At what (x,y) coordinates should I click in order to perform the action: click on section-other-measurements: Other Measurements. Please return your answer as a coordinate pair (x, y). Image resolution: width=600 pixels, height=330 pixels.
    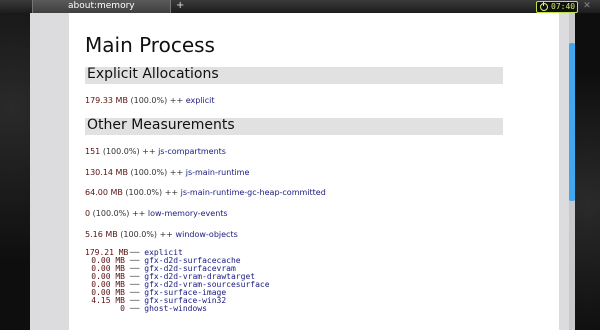
    Looking at the image, I should click on (294, 126).